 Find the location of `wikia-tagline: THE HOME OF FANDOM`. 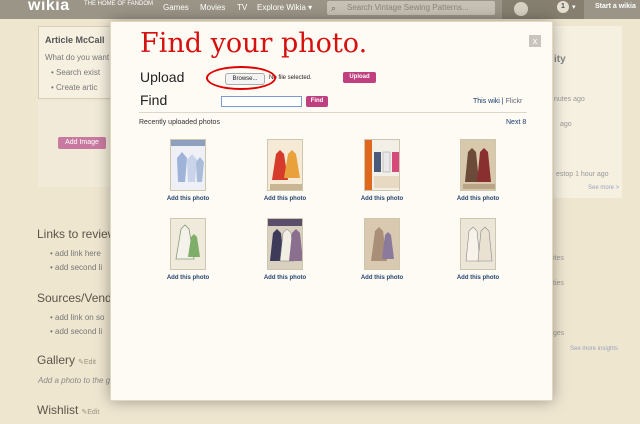

wikia-tagline: THE HOME OF FANDOM is located at coordinates (118, 4).